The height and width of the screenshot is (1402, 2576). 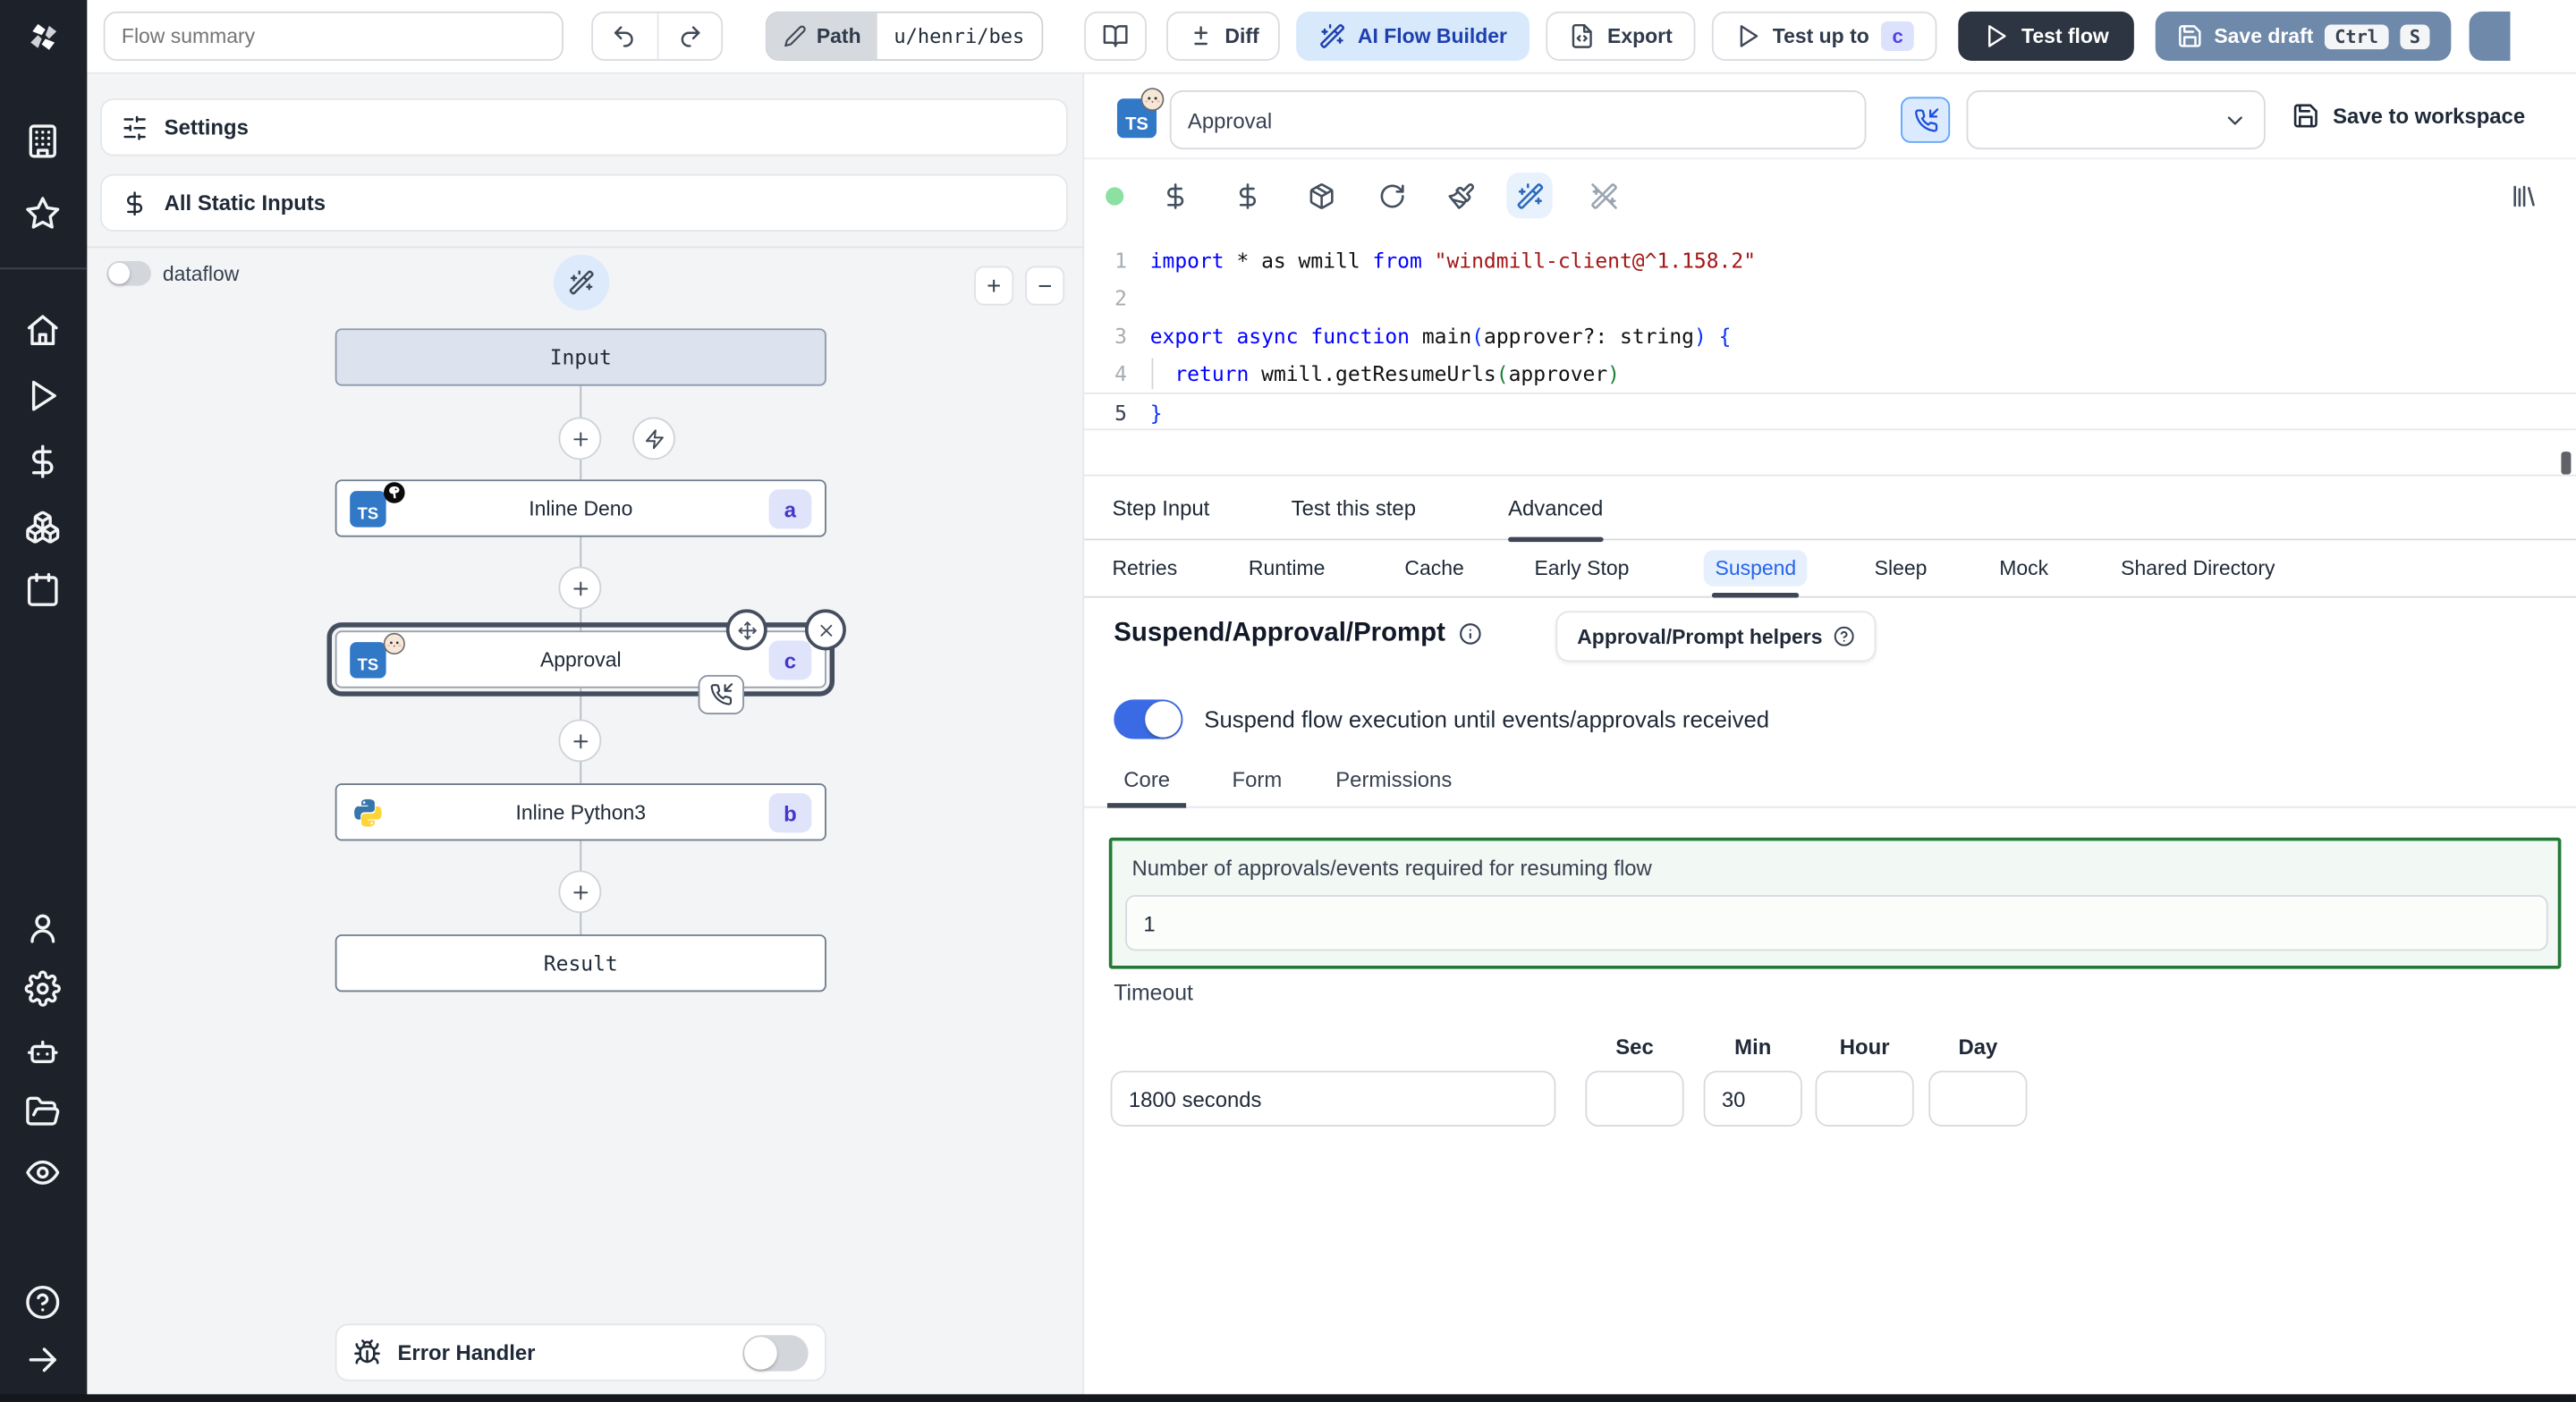 I want to click on editor-scrollbar, so click(x=2566, y=464).